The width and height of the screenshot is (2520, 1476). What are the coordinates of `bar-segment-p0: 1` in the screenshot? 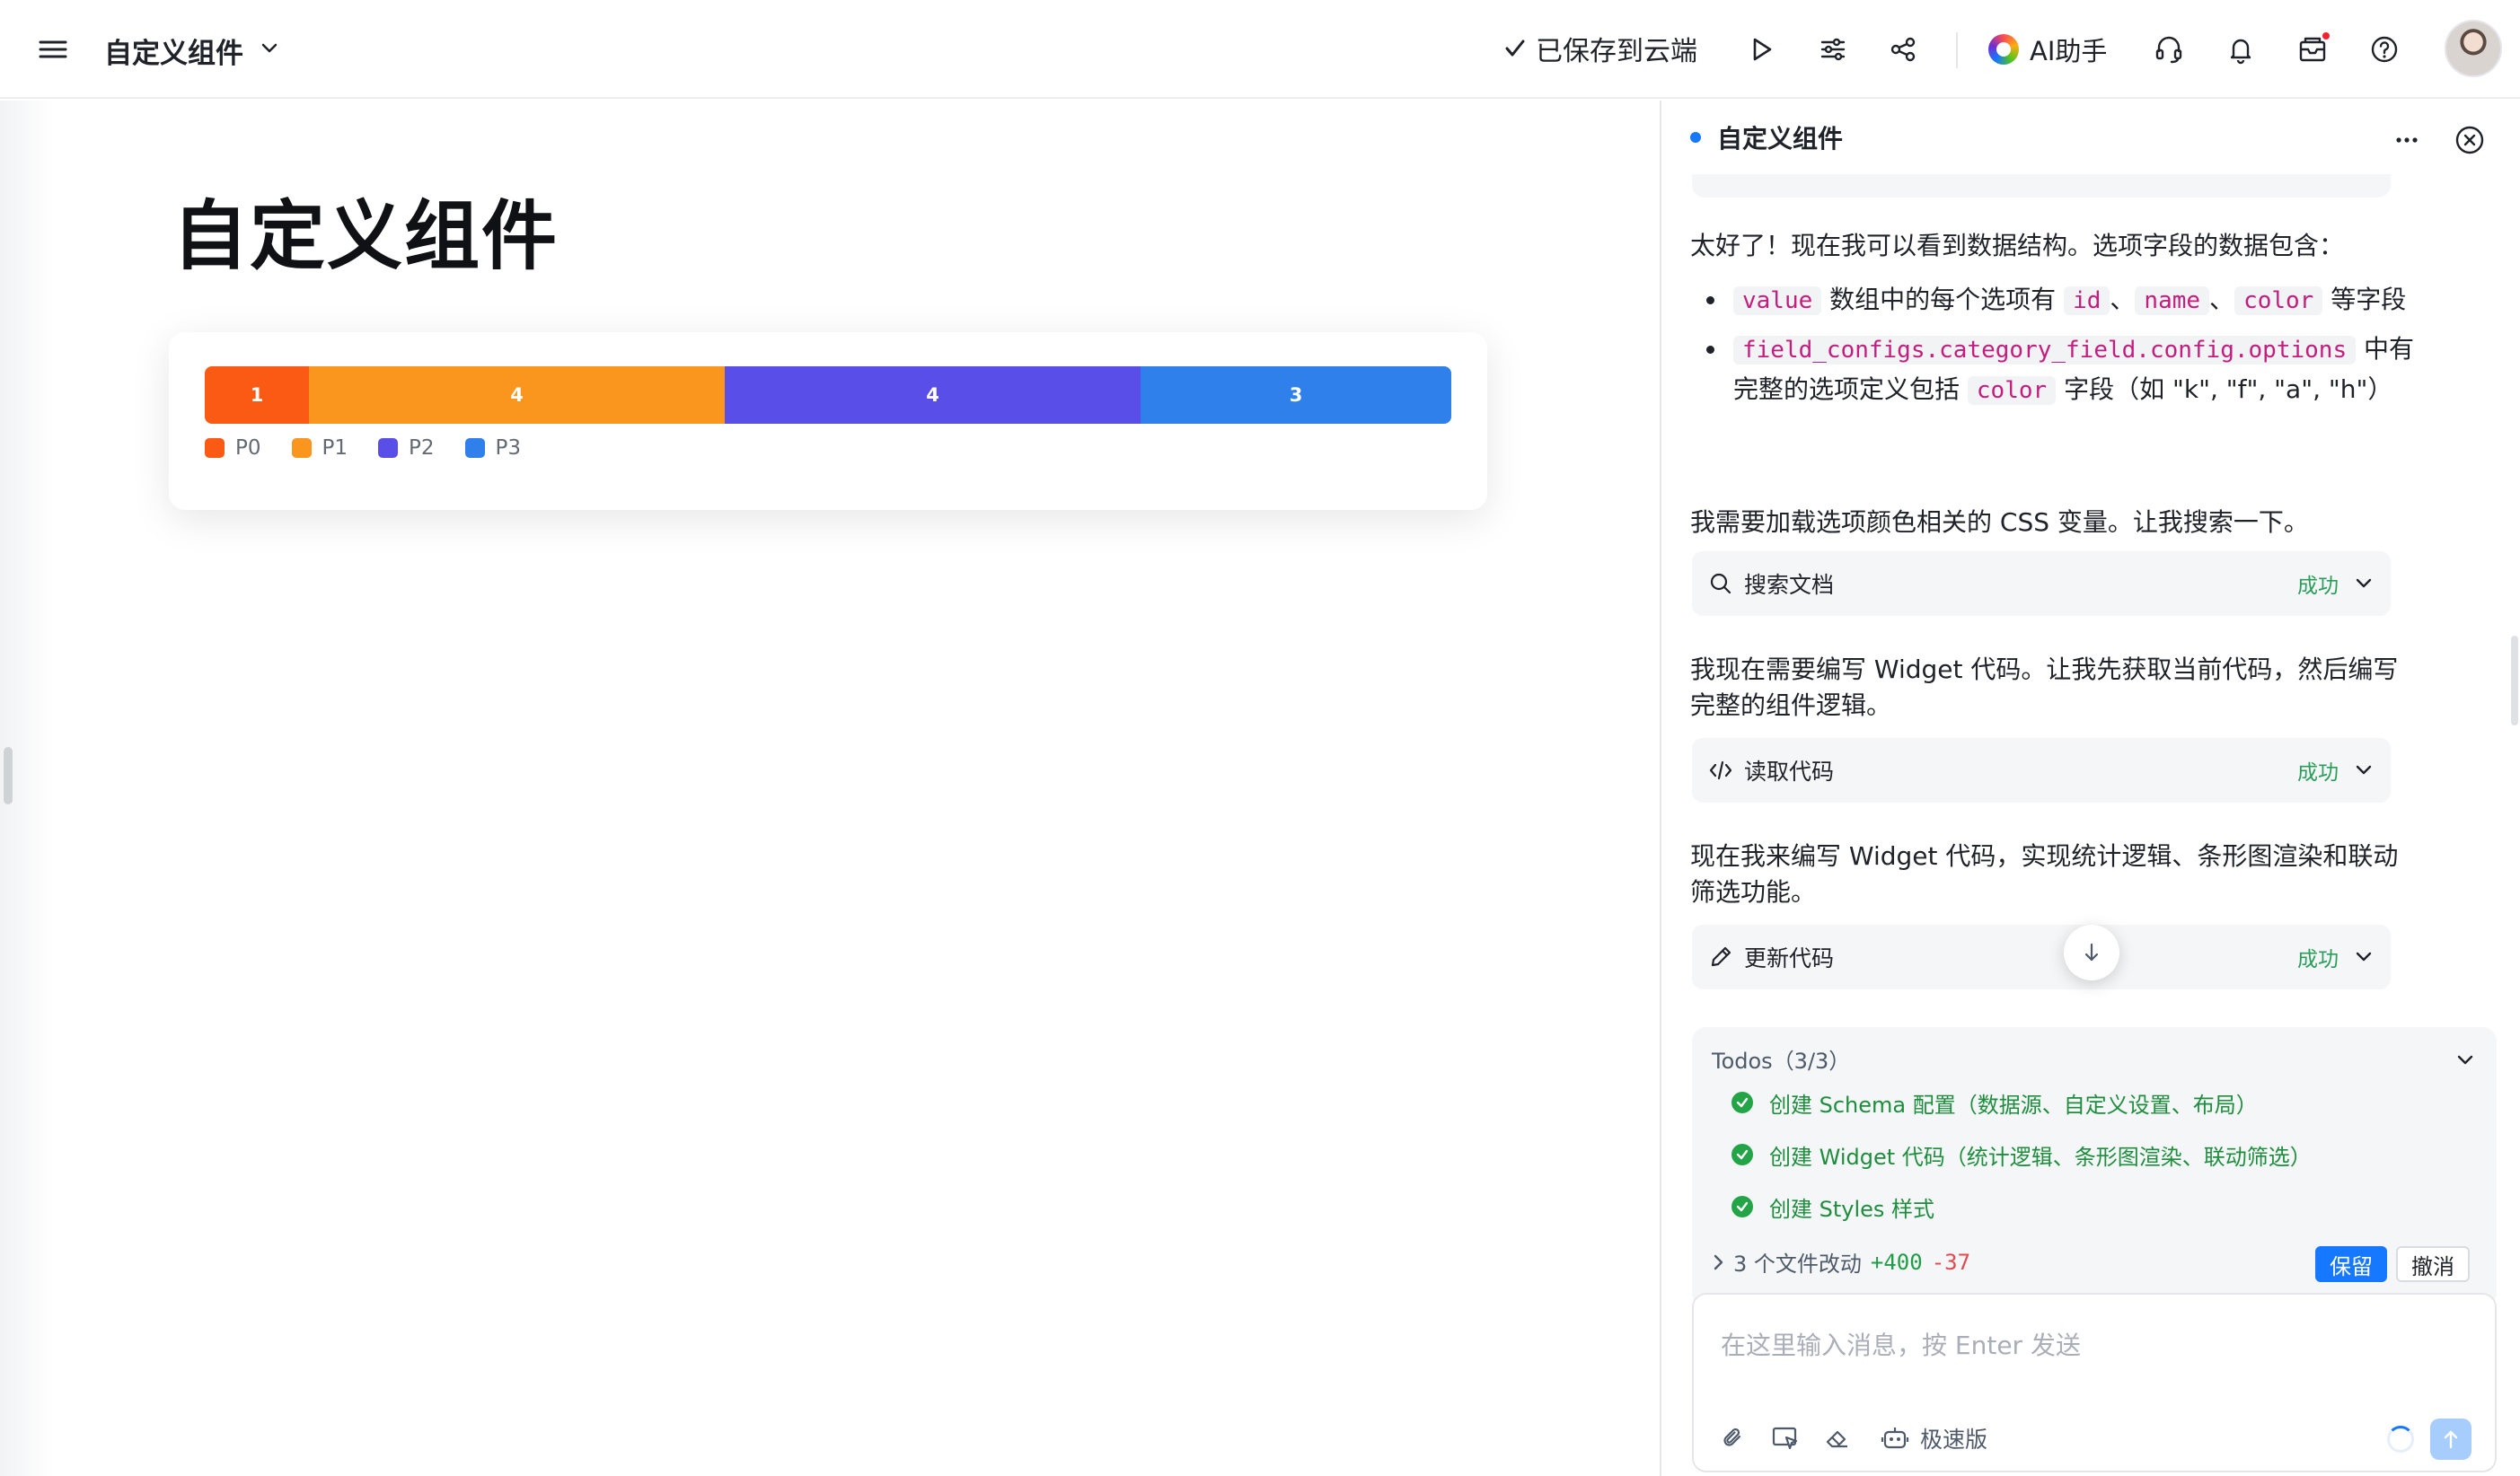 It's located at (257, 395).